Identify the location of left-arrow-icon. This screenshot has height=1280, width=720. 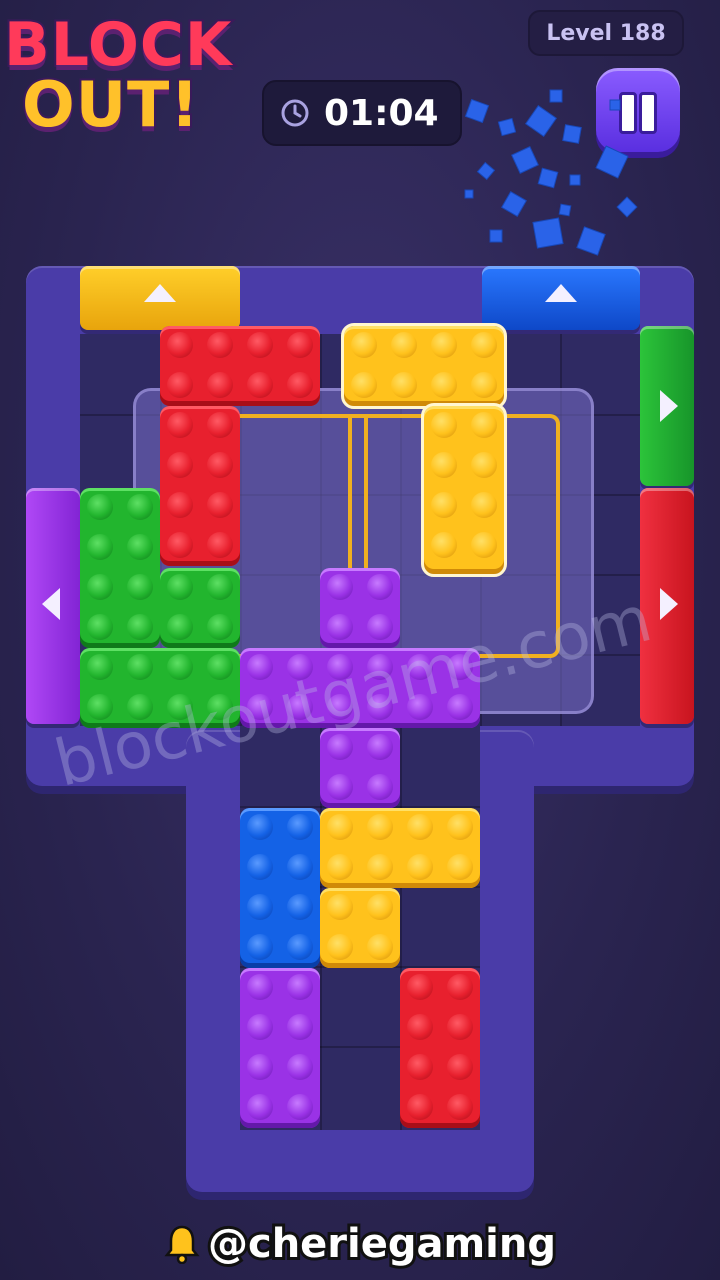
(51, 604).